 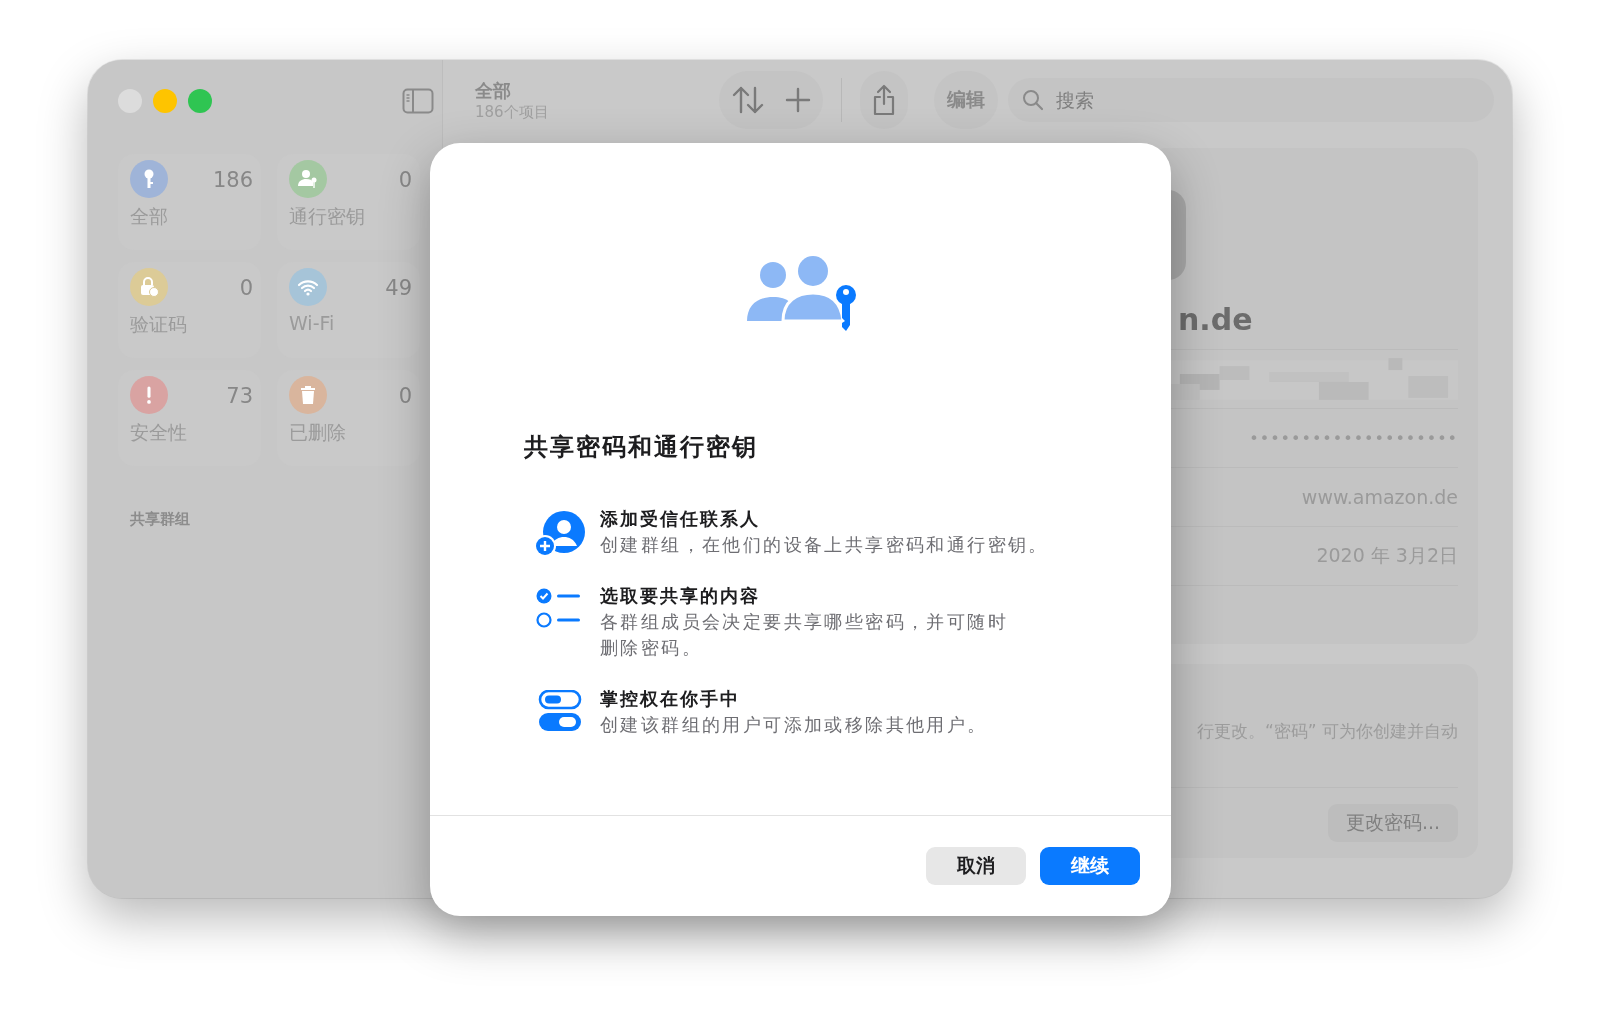 What do you see at coordinates (804, 635) in the screenshot?
I see `feature-description: 各群组成员会决定要共享哪些密码，并可随时删除密码。` at bounding box center [804, 635].